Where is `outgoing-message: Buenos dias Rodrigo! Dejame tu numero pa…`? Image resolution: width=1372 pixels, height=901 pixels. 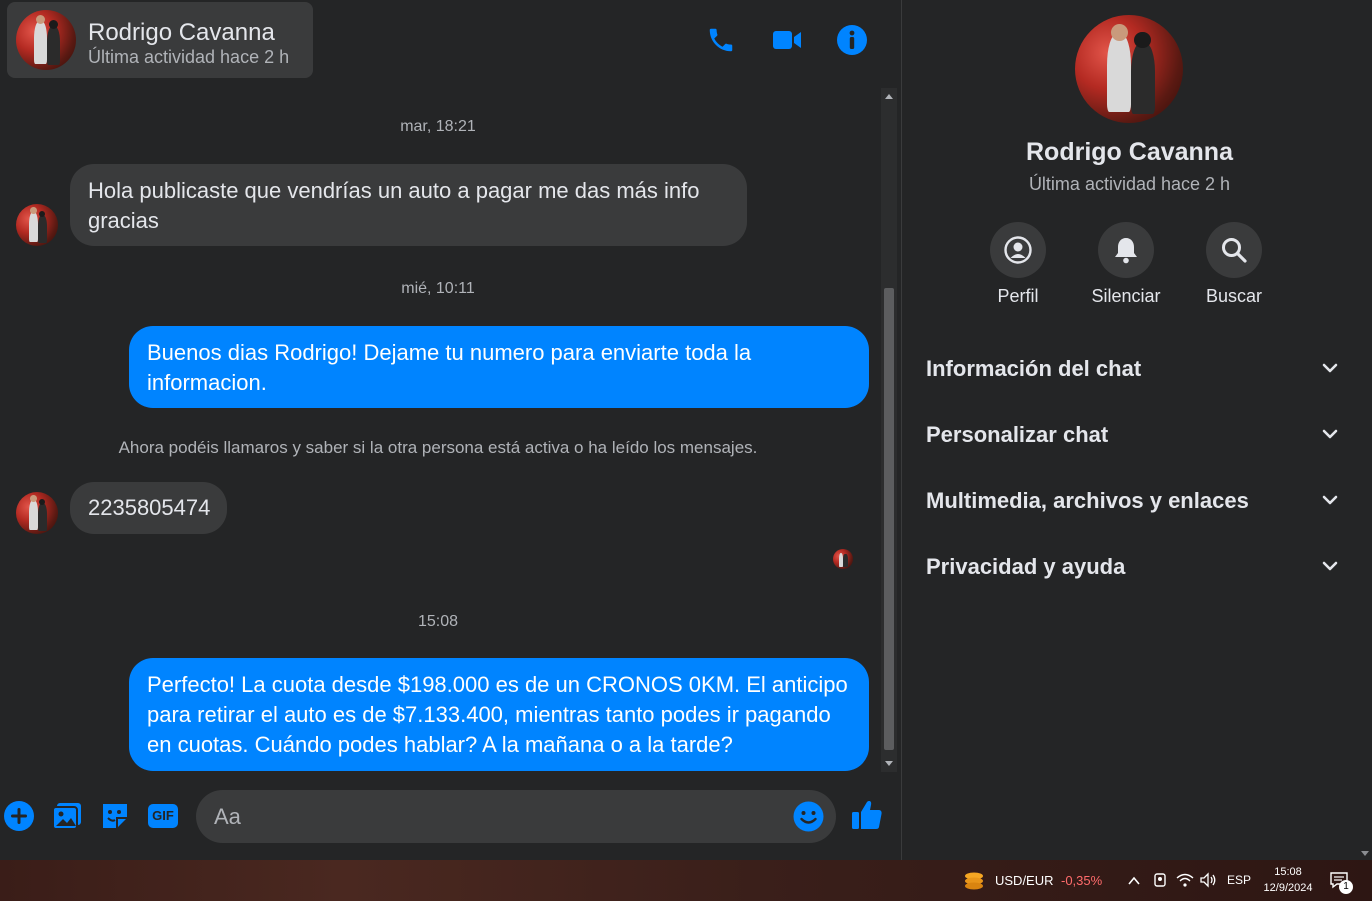
outgoing-message: Buenos dias Rodrigo! Dejame tu numero pa… is located at coordinates (499, 367).